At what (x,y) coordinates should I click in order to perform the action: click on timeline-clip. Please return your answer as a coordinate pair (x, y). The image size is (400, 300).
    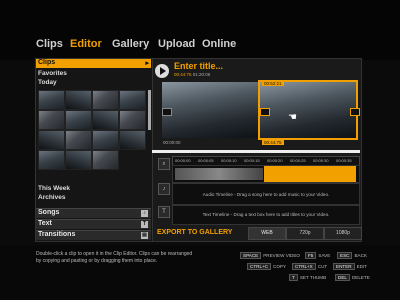
    Looking at the image, I should click on (219, 174).